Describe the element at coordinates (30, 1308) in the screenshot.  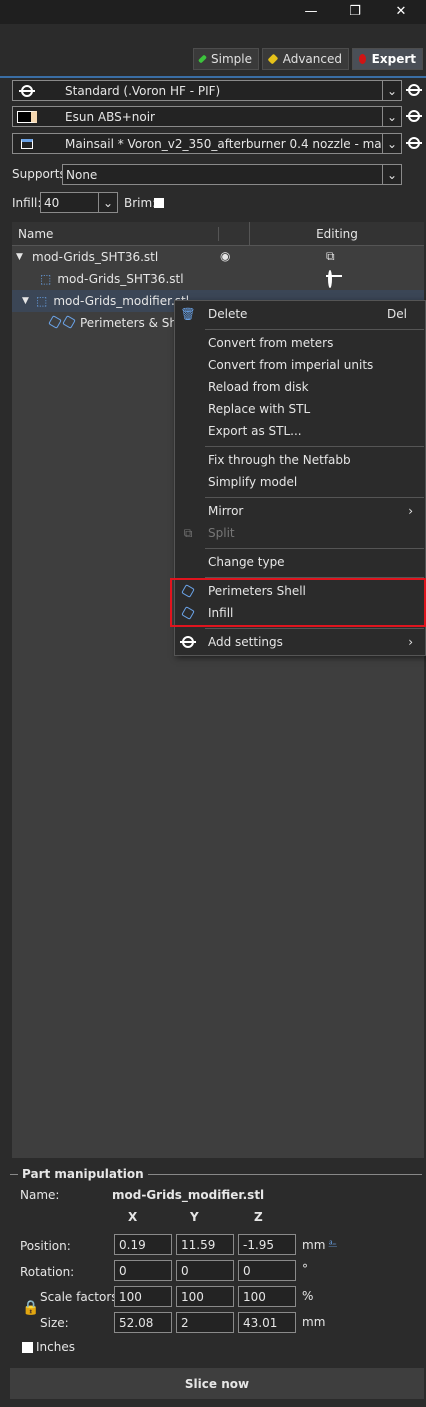
I see `lock-icon: 🔒` at that location.